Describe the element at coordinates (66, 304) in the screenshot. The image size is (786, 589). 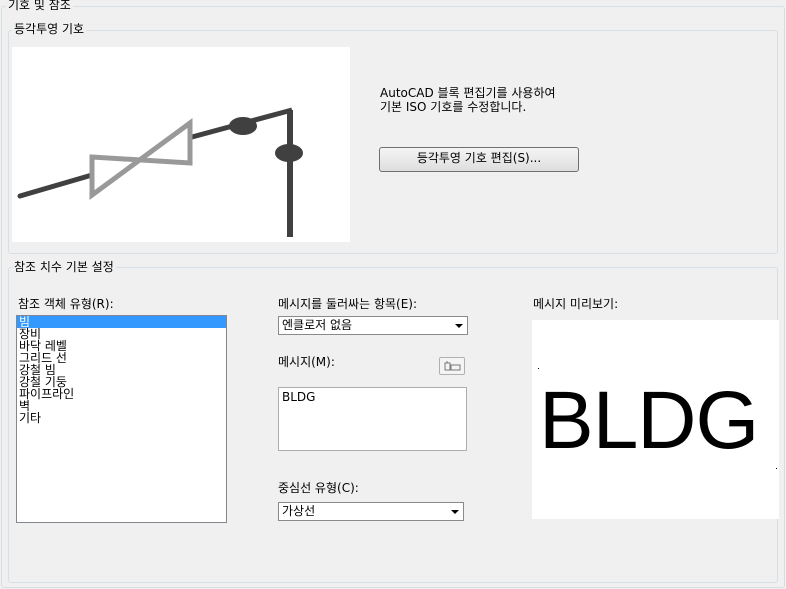
I see `object-type-label: 참조 객체 유형(R):` at that location.